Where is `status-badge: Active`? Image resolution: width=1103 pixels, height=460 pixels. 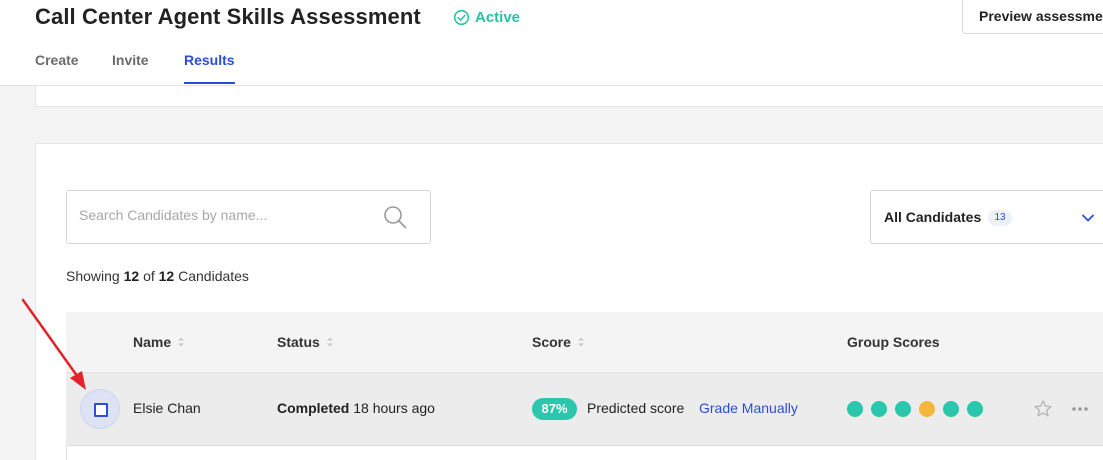 status-badge: Active is located at coordinates (486, 17).